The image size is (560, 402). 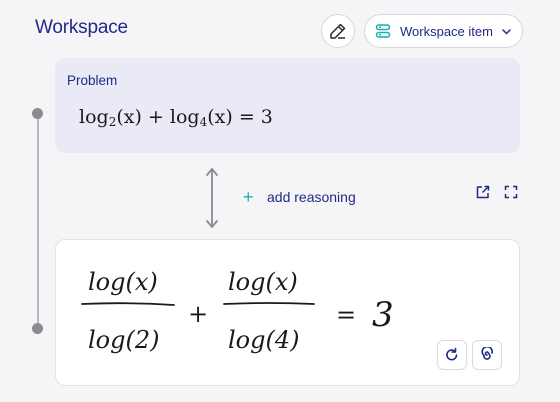 I want to click on hand-equals: =, so click(x=346, y=315).